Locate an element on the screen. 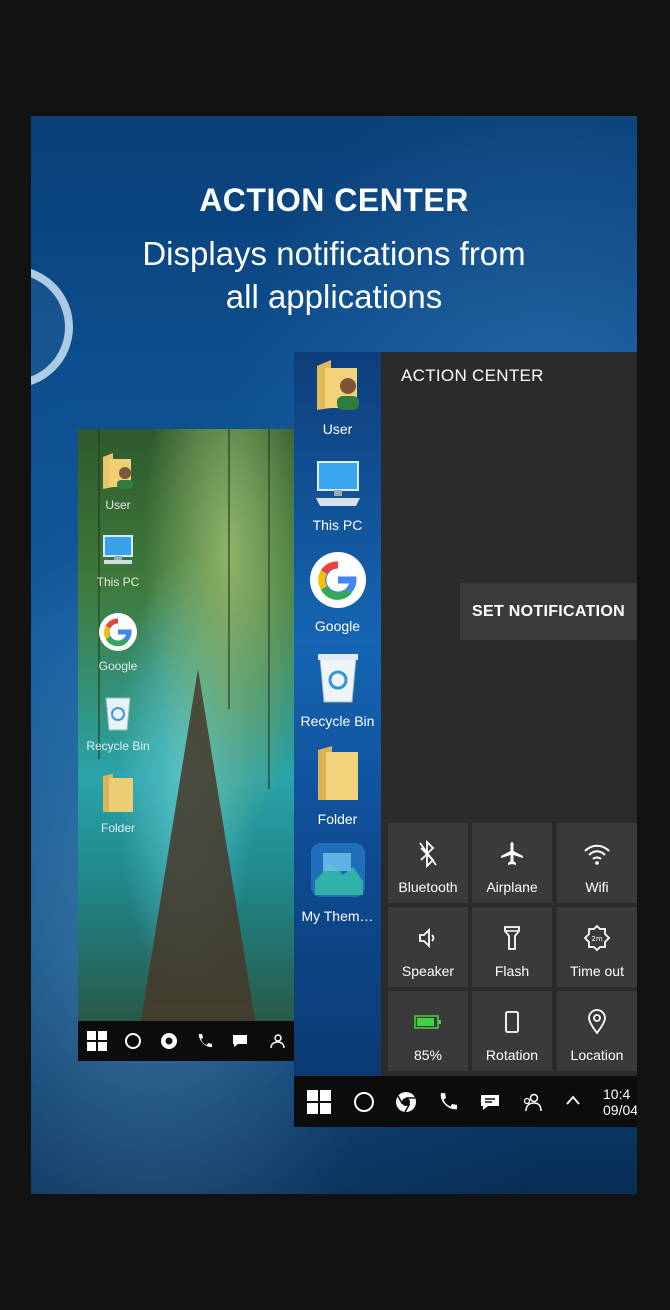  tile-bluetooth: Bluetooth is located at coordinates (428, 863).